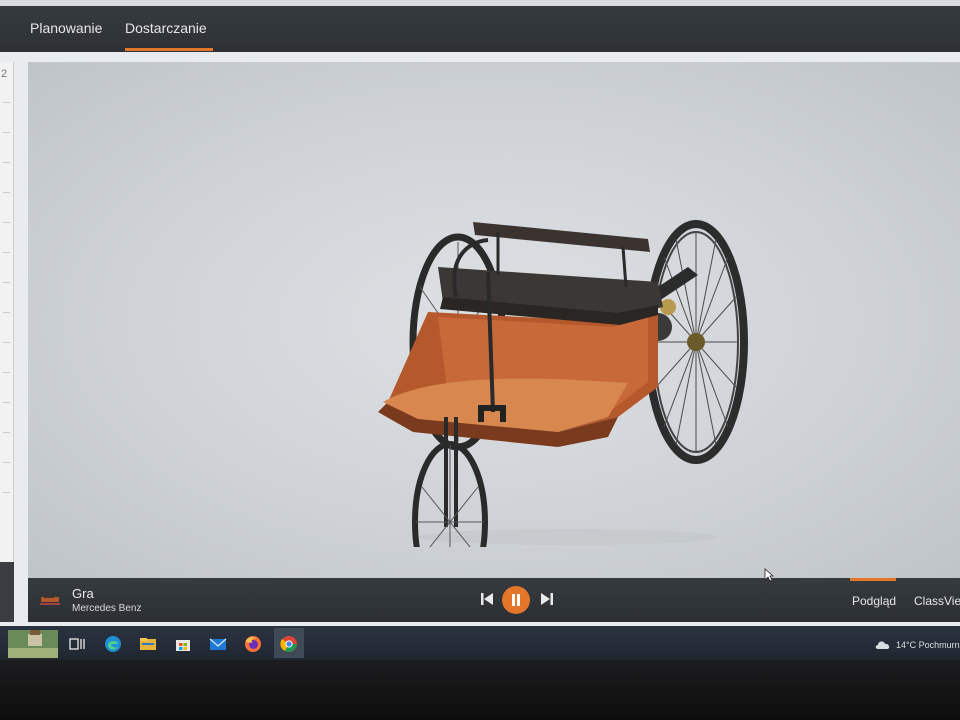  What do you see at coordinates (253, 644) in the screenshot?
I see `firefox-icon` at bounding box center [253, 644].